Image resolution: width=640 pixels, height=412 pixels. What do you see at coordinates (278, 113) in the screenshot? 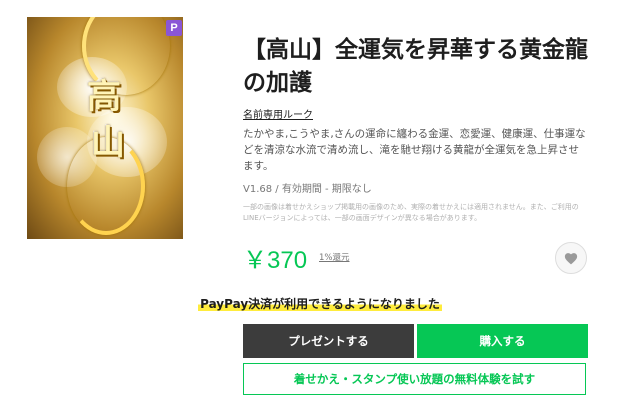
I see `author-link: 名前専用ルーク` at bounding box center [278, 113].